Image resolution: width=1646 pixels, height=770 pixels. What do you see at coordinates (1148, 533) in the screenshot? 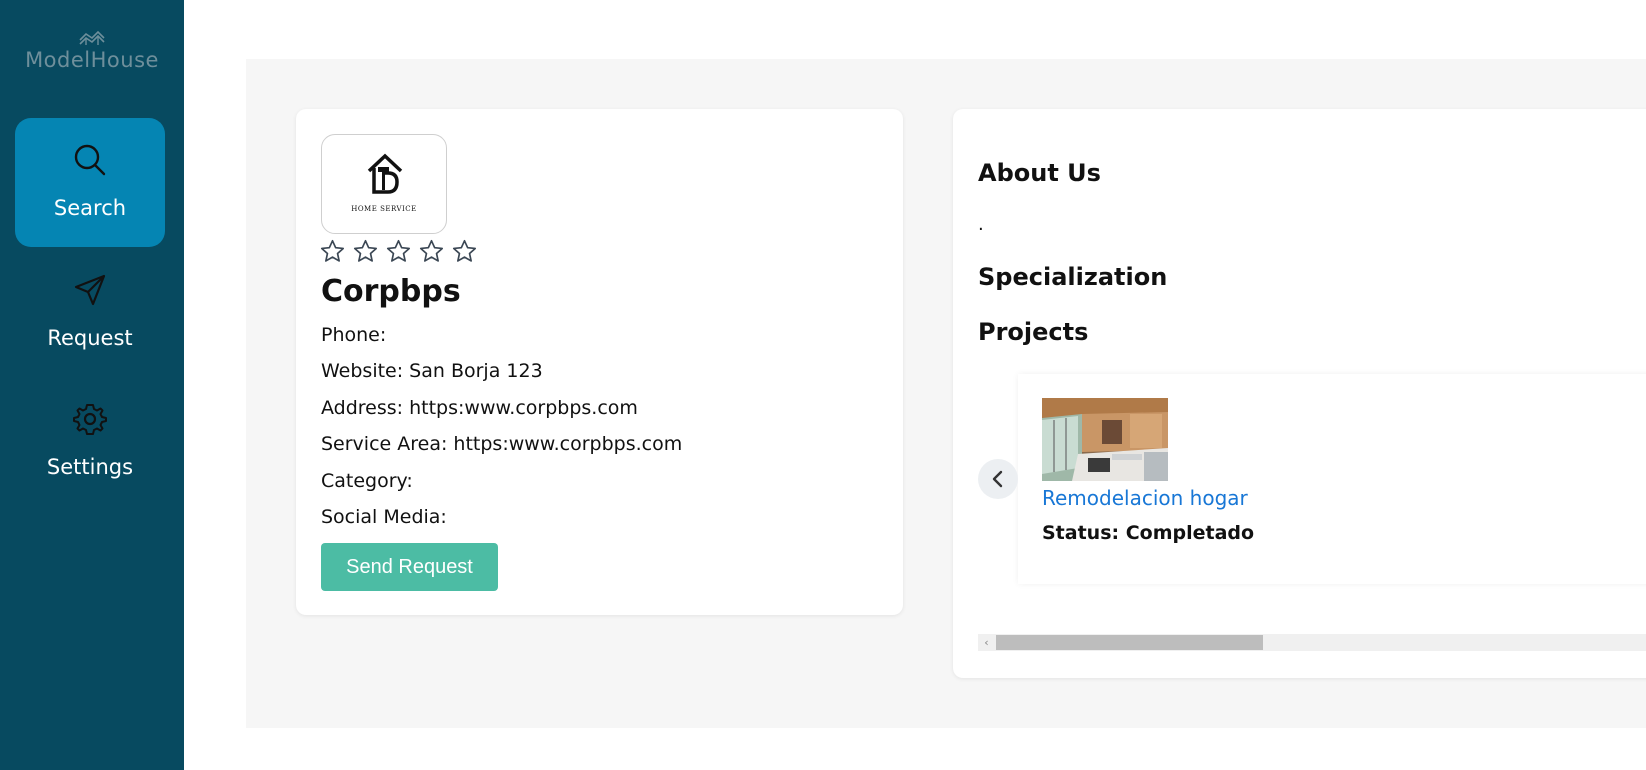
I see `project-status: Status: Completado` at bounding box center [1148, 533].